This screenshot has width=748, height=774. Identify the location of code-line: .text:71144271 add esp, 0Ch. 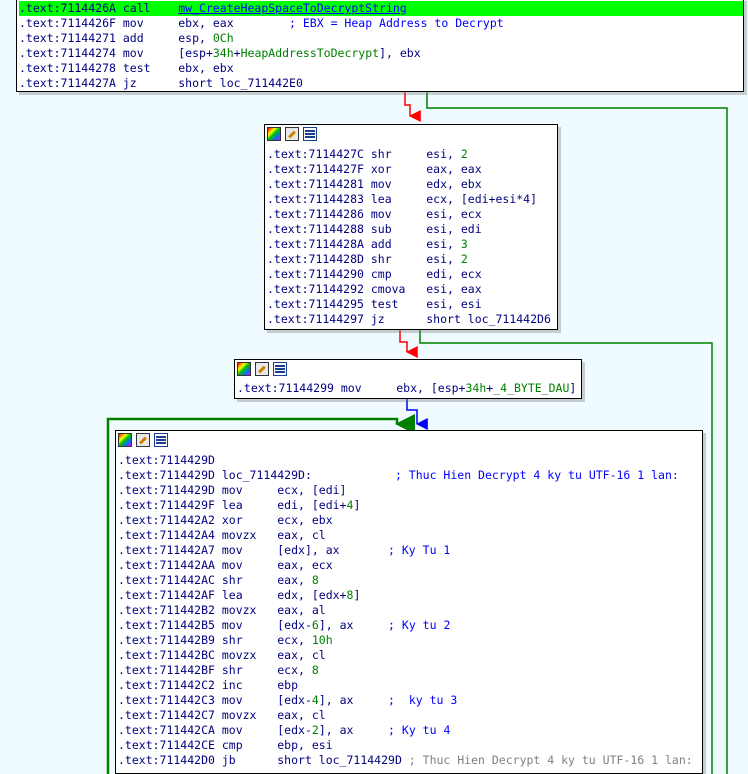
(381, 38).